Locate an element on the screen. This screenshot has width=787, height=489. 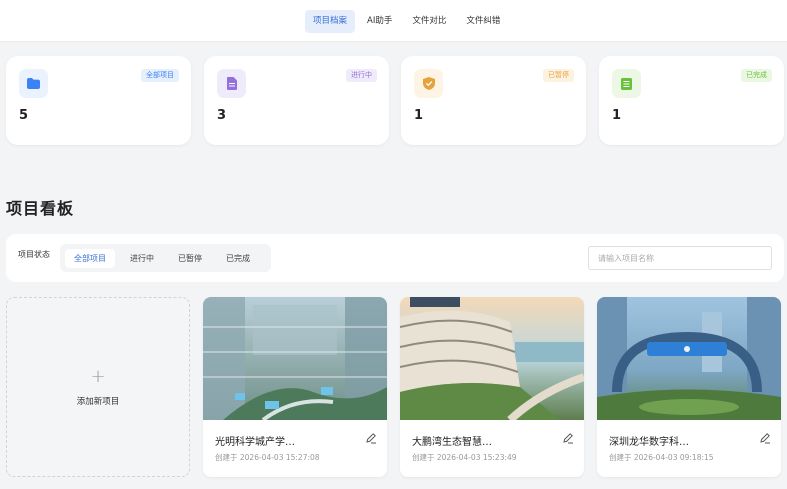
tab-file-correction: 文件纠错 is located at coordinates (483, 21).